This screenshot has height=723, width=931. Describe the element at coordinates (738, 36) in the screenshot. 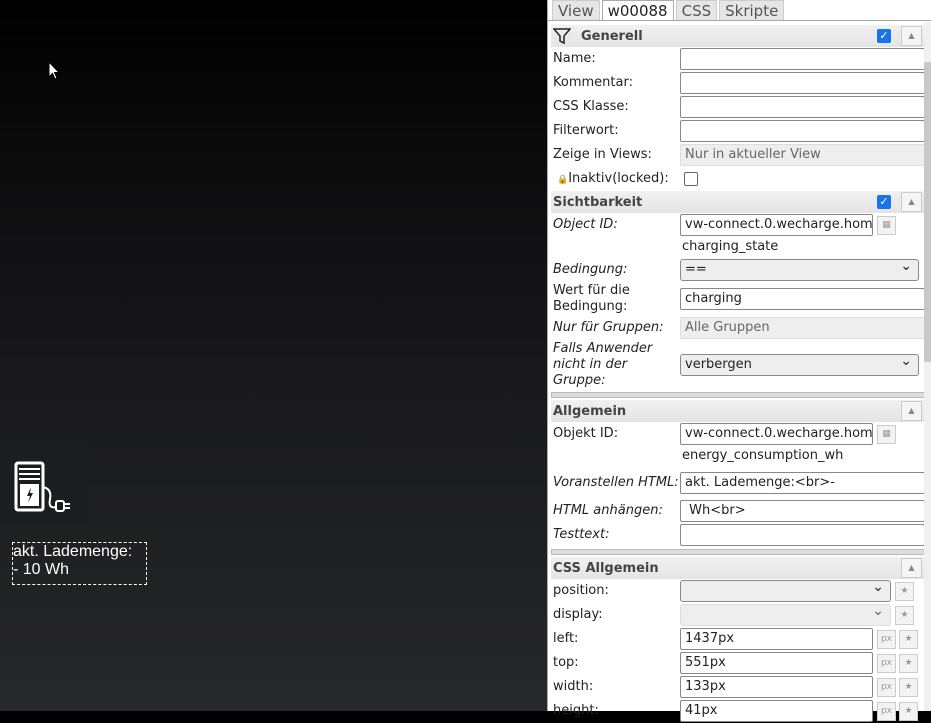

I see `section-generell-header: Generell ✓ ▲` at that location.